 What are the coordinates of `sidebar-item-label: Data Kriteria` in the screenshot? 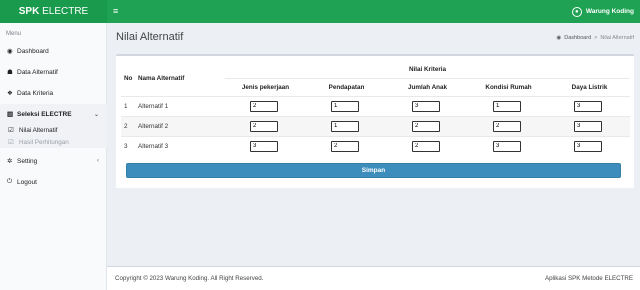 It's located at (35, 93).